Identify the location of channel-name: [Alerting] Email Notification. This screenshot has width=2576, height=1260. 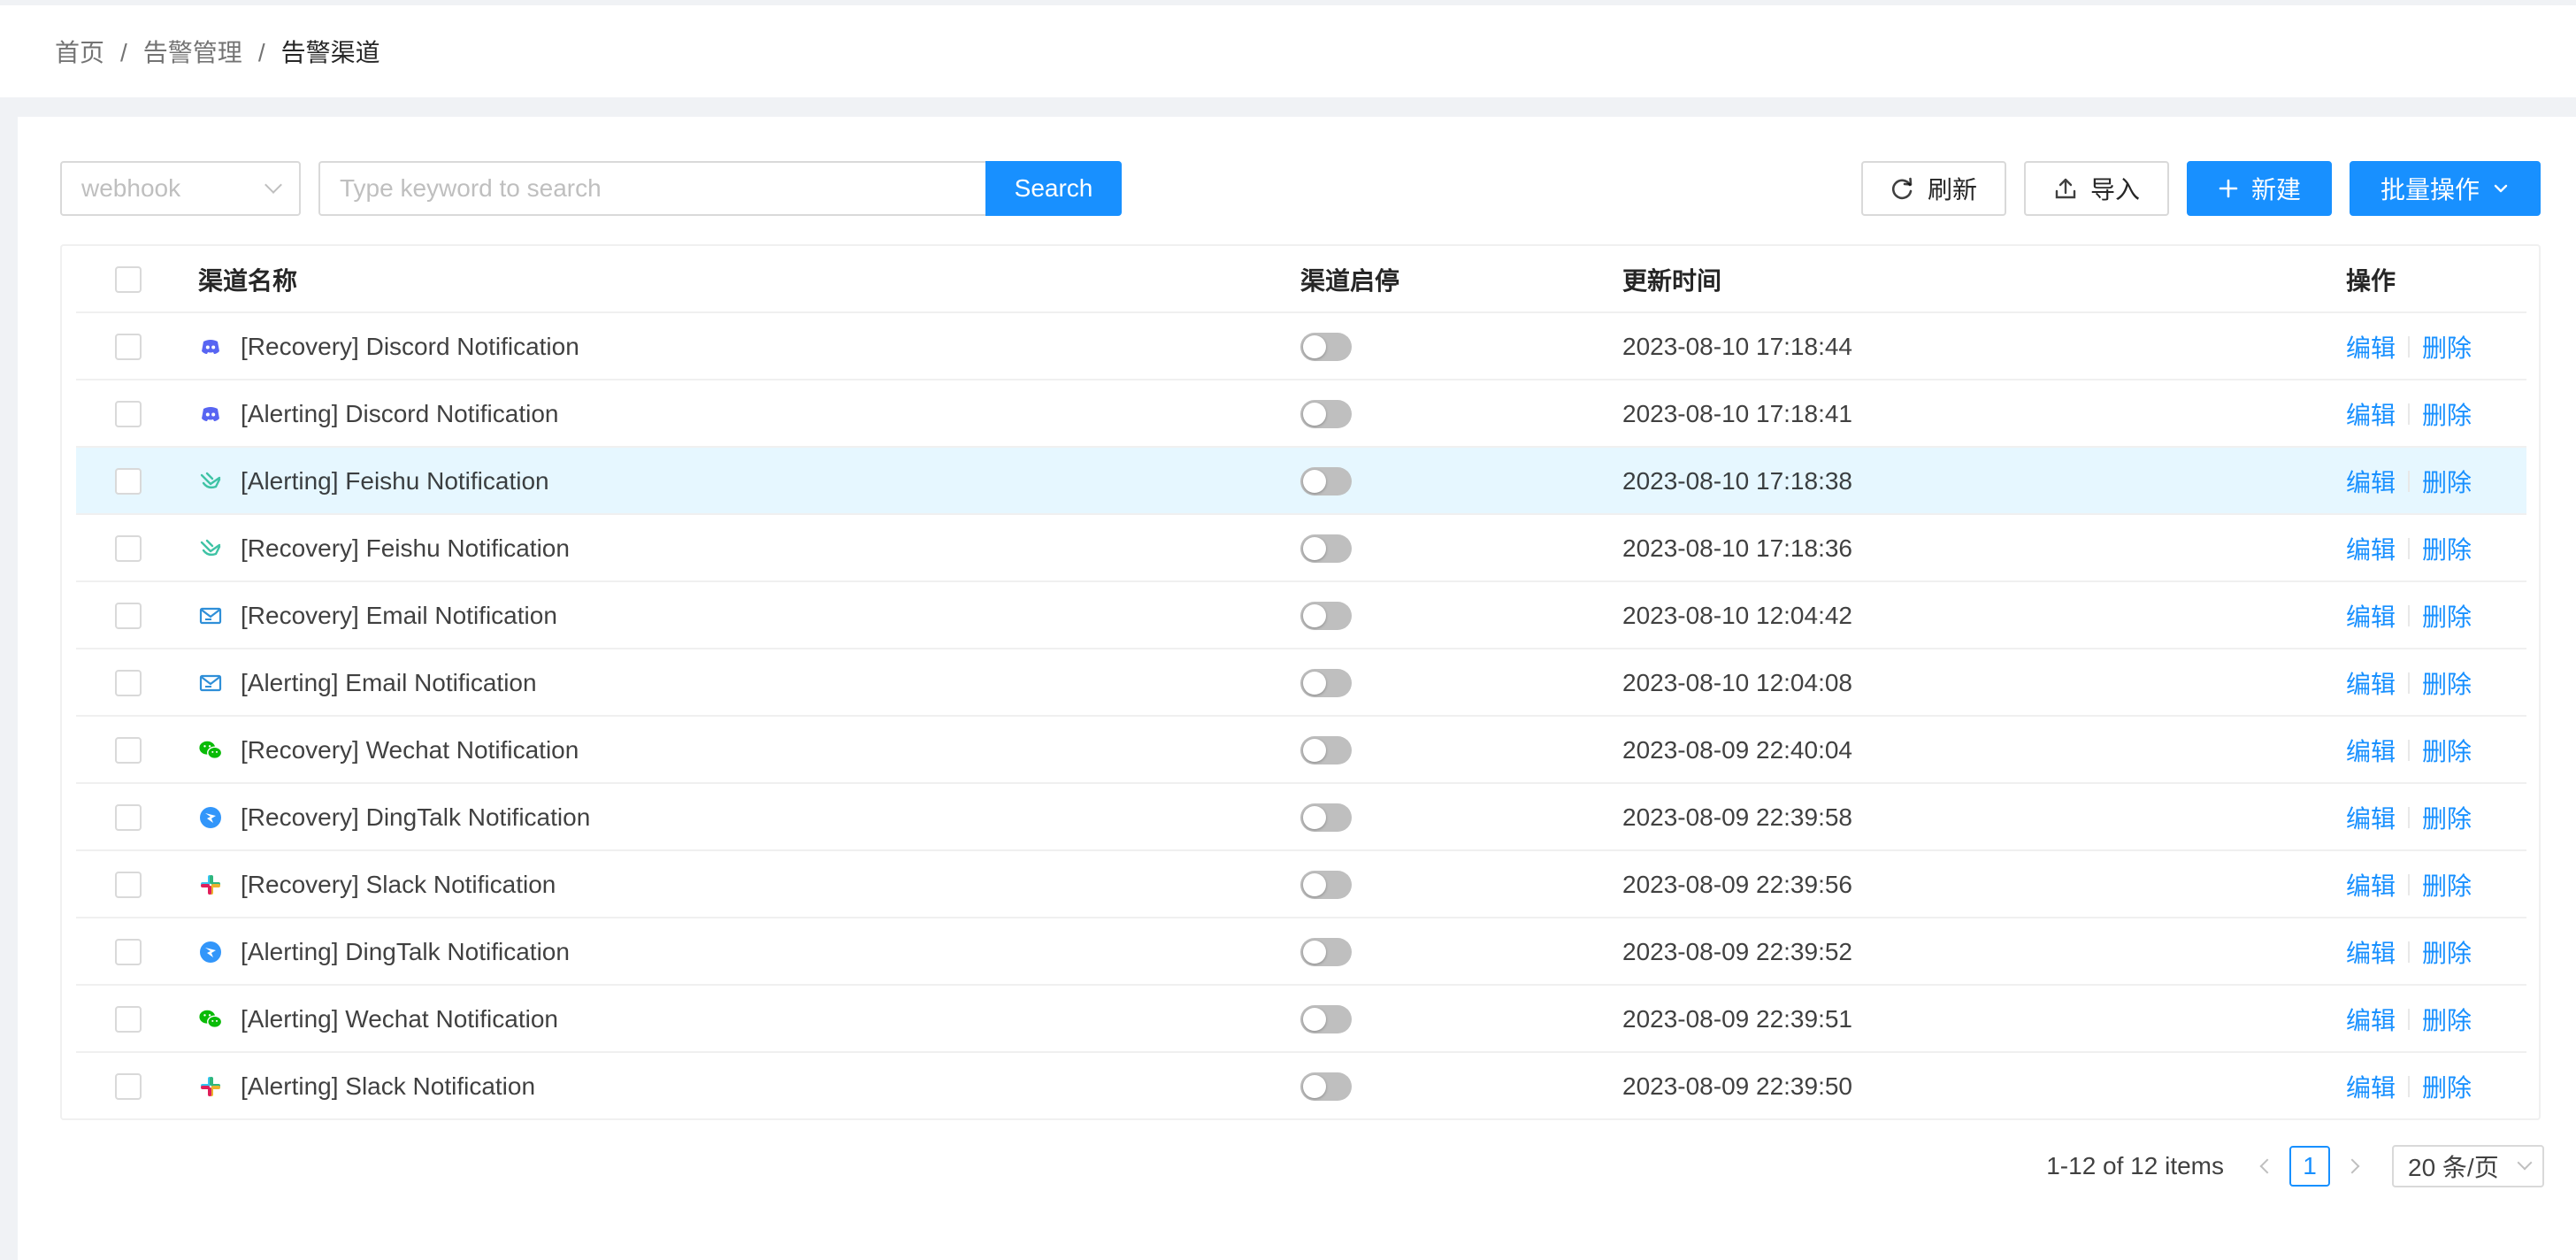
(389, 682).